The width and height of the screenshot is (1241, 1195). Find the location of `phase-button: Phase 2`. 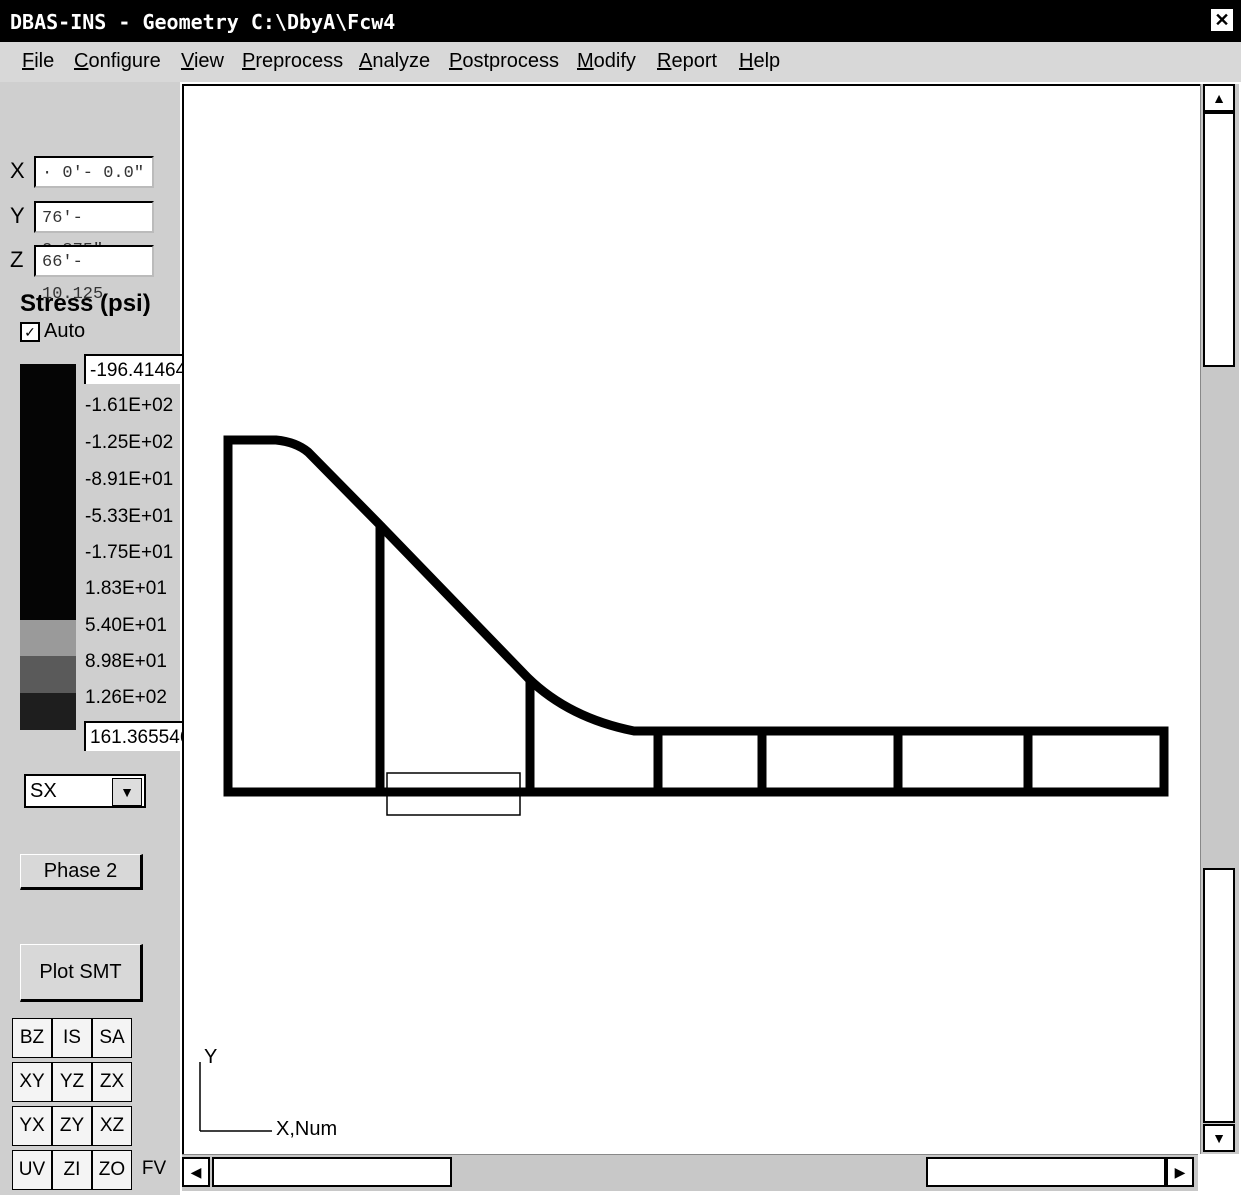

phase-button: Phase 2 is located at coordinates (81, 872).